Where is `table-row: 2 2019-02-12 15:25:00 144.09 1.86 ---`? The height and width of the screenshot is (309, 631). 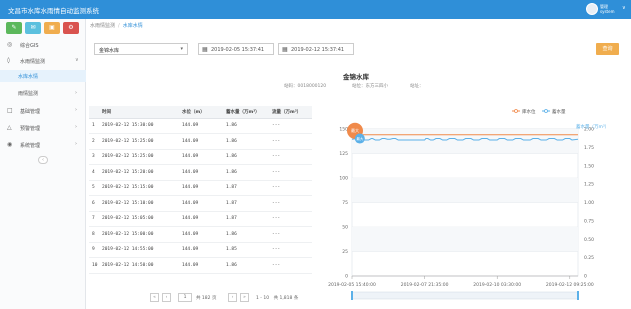
table-row: 2 2019-02-12 15:25:00 144.09 1.86 --- is located at coordinates (200, 141).